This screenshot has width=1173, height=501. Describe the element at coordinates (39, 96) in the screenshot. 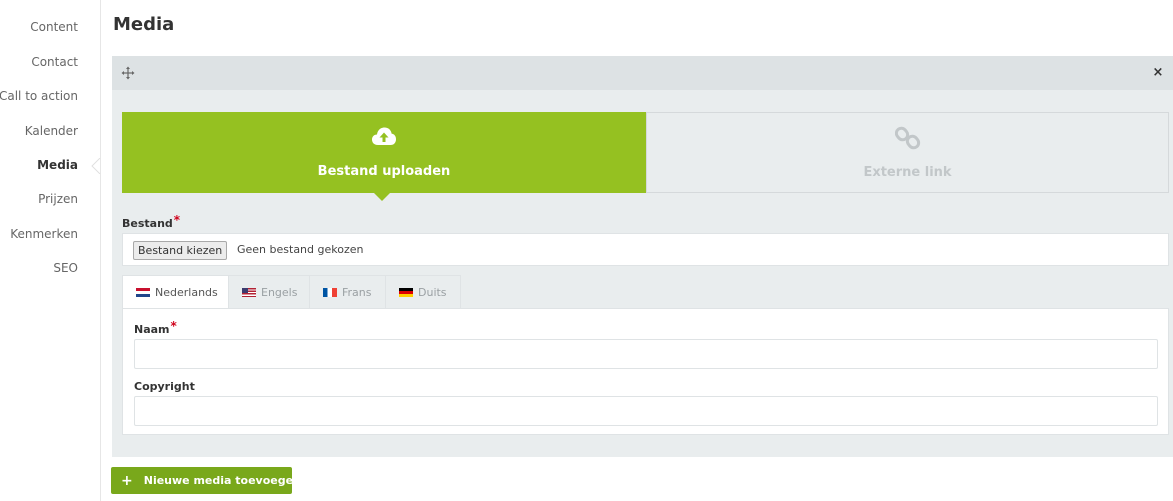

I see `sidebar-item-call-to-action: Call to action` at that location.